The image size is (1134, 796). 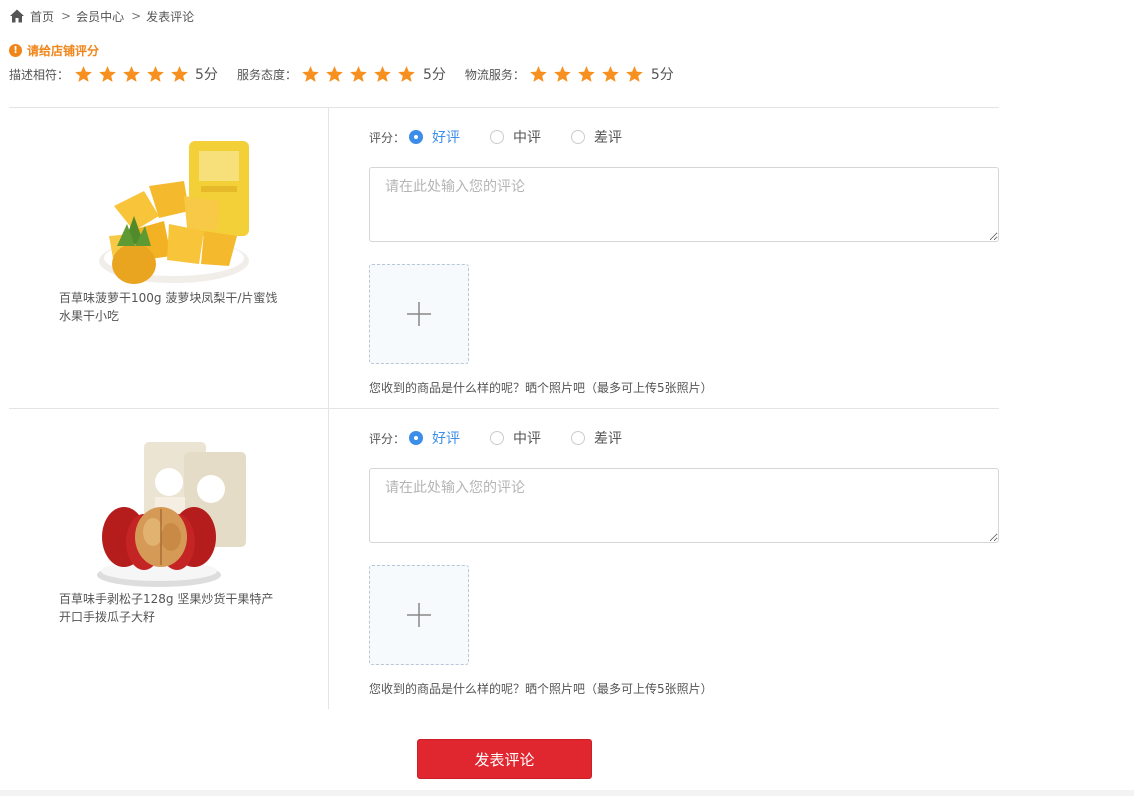 What do you see at coordinates (266, 74) in the screenshot?
I see `rating-label: 服务态度：` at bounding box center [266, 74].